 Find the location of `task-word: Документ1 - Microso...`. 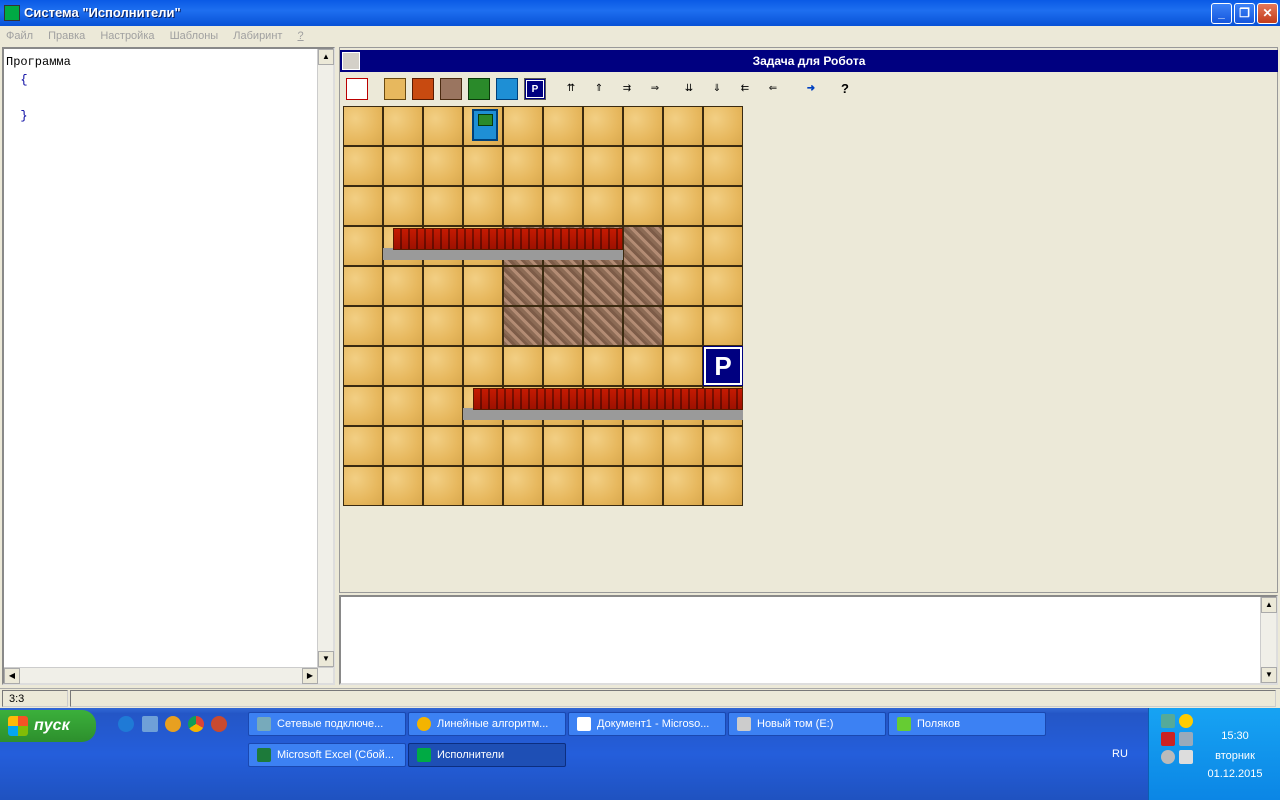

task-word: Документ1 - Microso... is located at coordinates (647, 724).